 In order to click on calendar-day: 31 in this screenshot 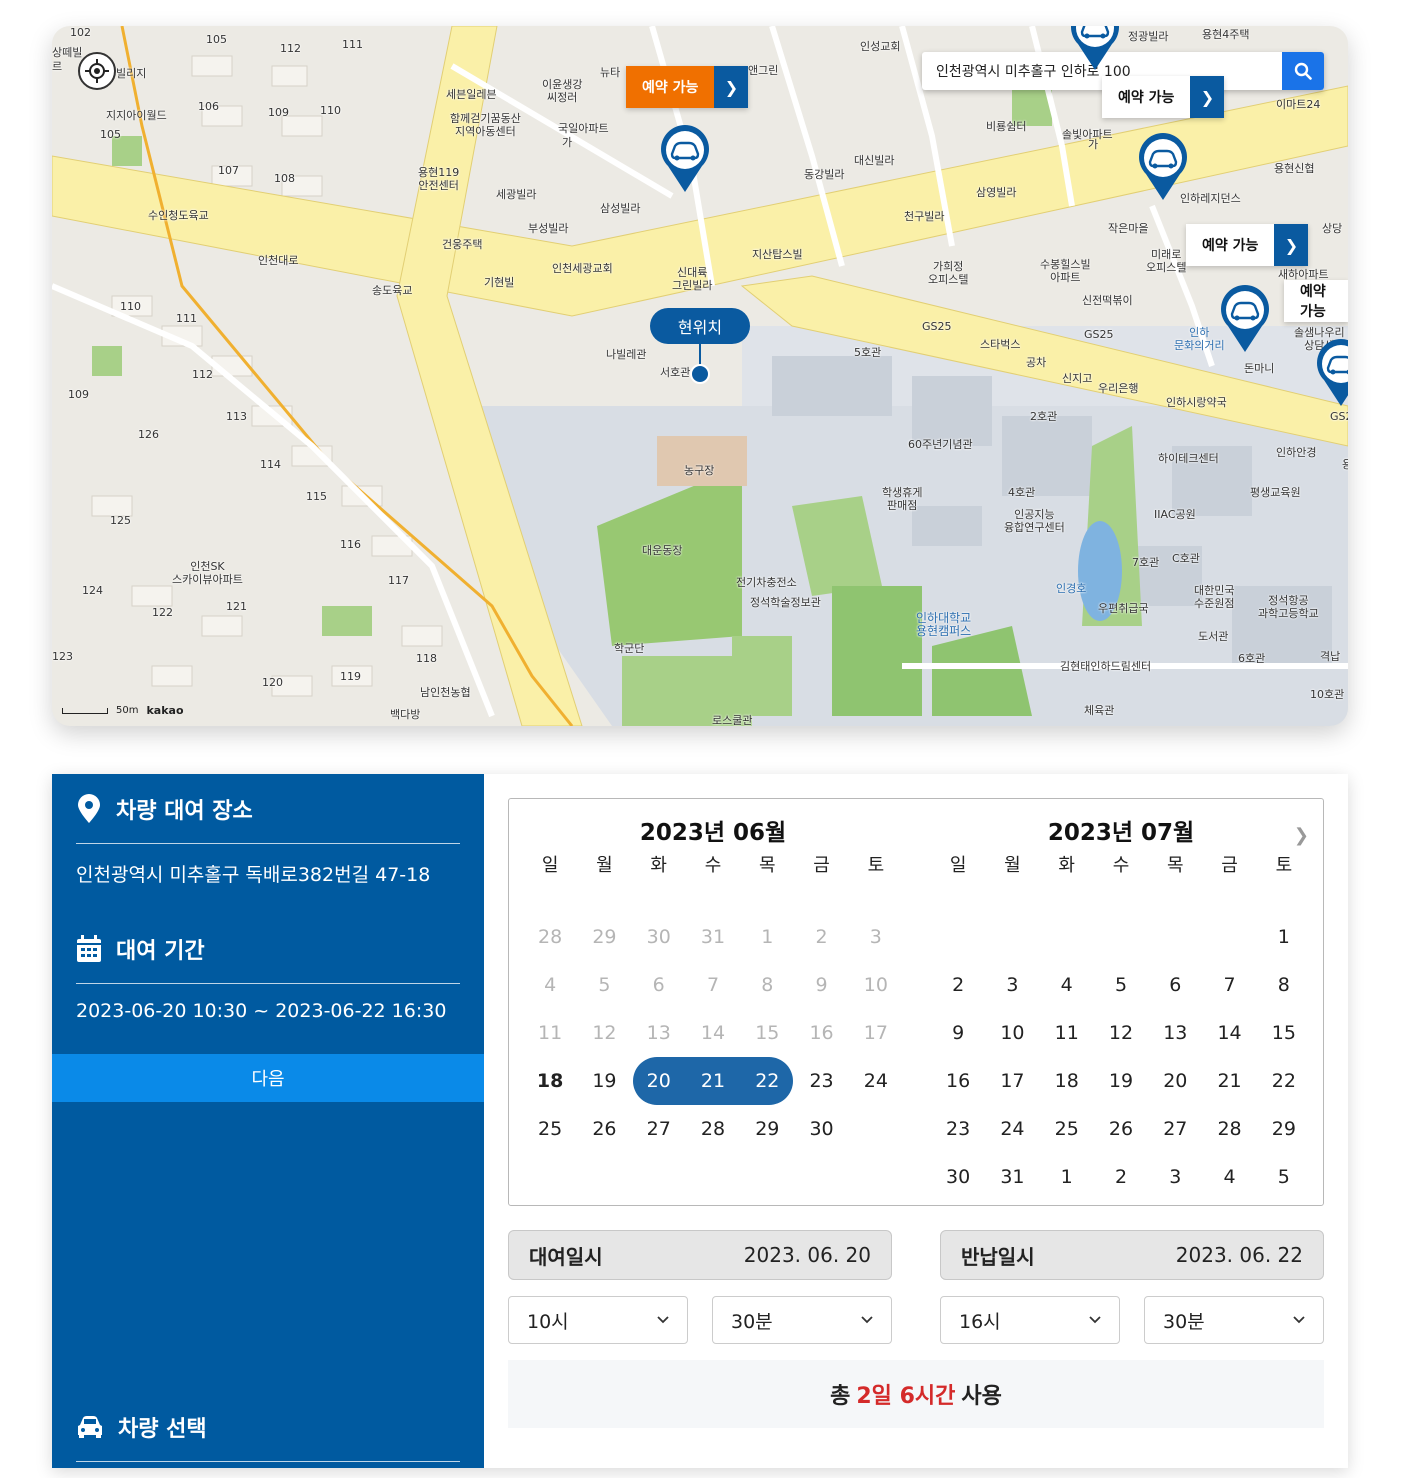, I will do `click(1012, 1177)`.